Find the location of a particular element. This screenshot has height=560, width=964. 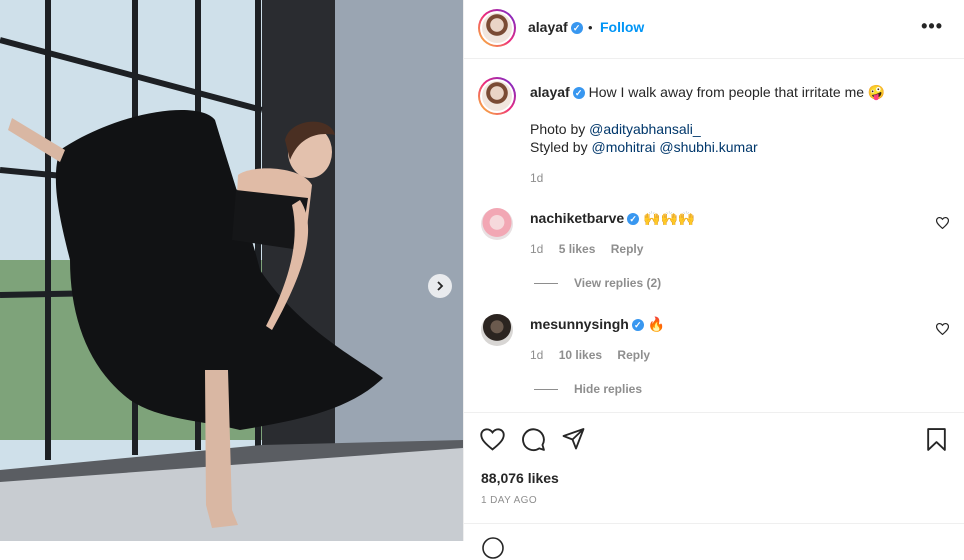

comment-input-divider is located at coordinates (714, 523).